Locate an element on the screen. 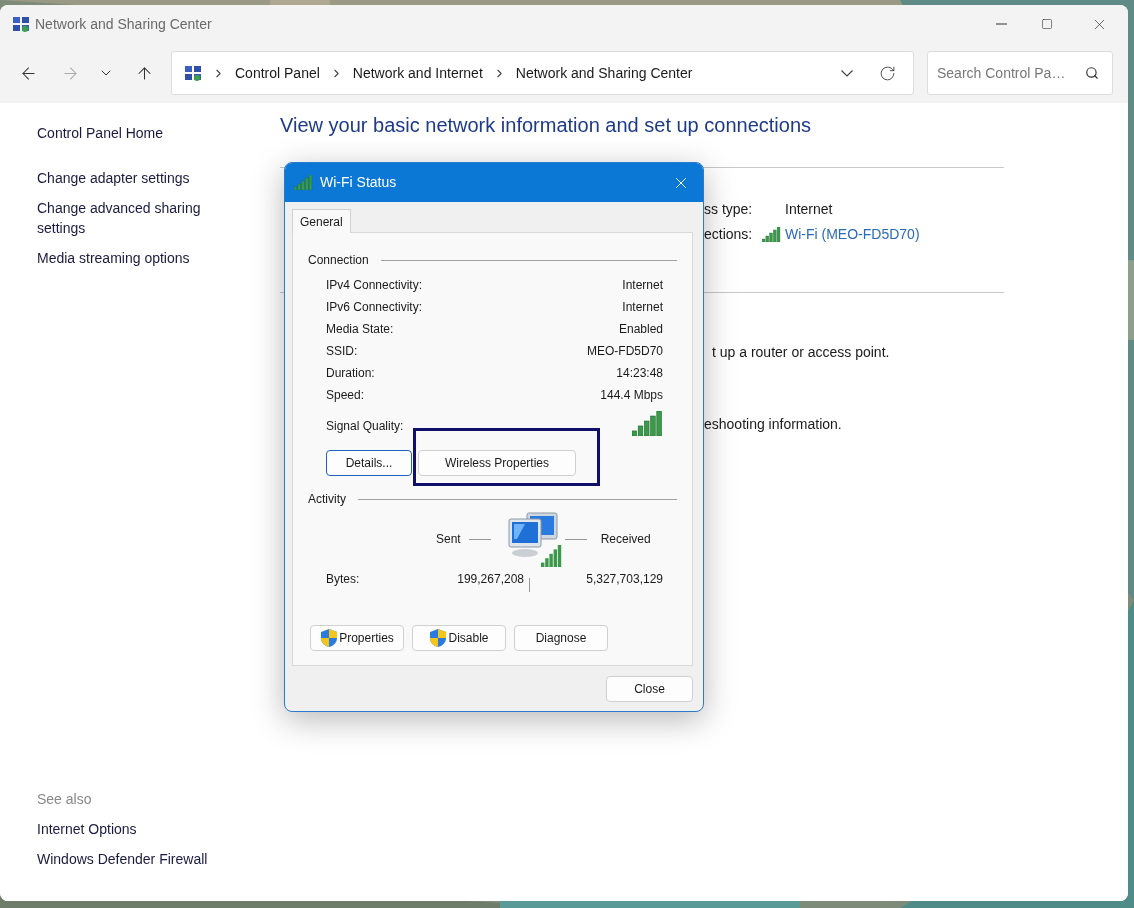 The height and width of the screenshot is (908, 1134). see-also-title: See also is located at coordinates (65, 799).